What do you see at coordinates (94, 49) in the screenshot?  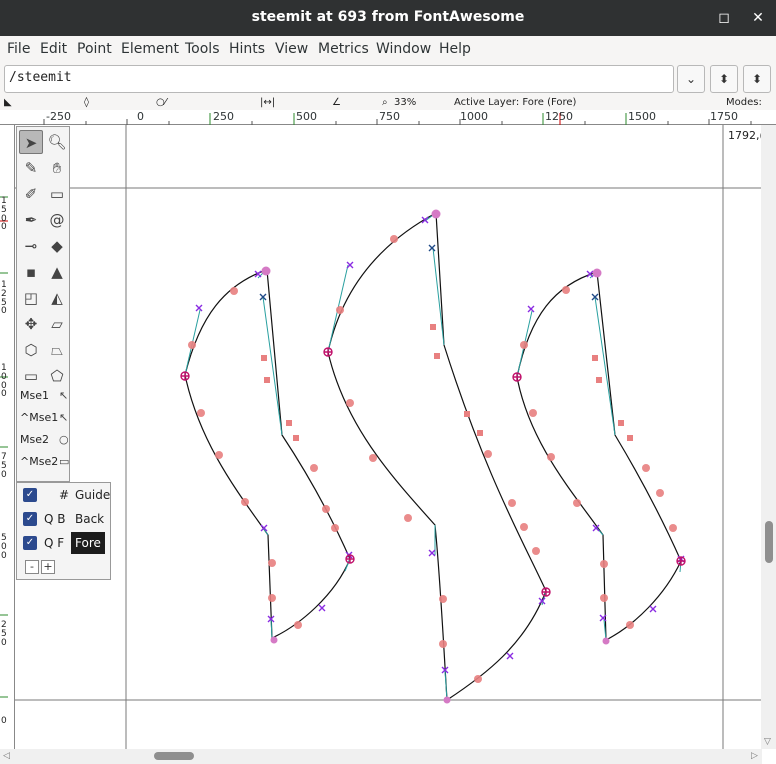 I see `menu-point: Point` at bounding box center [94, 49].